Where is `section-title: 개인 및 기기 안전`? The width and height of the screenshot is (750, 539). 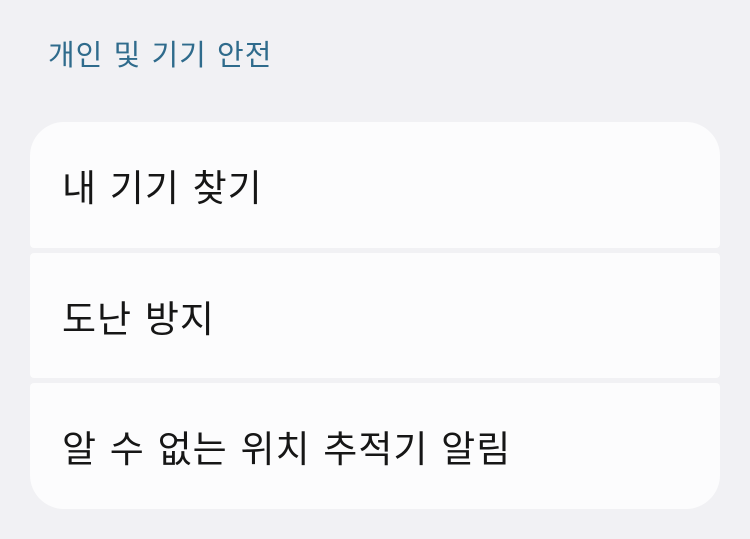 section-title: 개인 및 기기 안전 is located at coordinates (160, 55).